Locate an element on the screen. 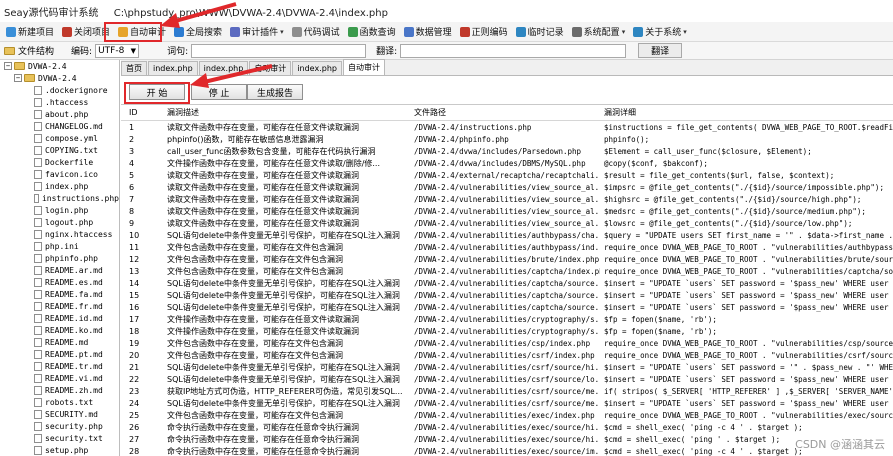 The image size is (893, 456). tree-file: README.vi.md is located at coordinates (59, 378).